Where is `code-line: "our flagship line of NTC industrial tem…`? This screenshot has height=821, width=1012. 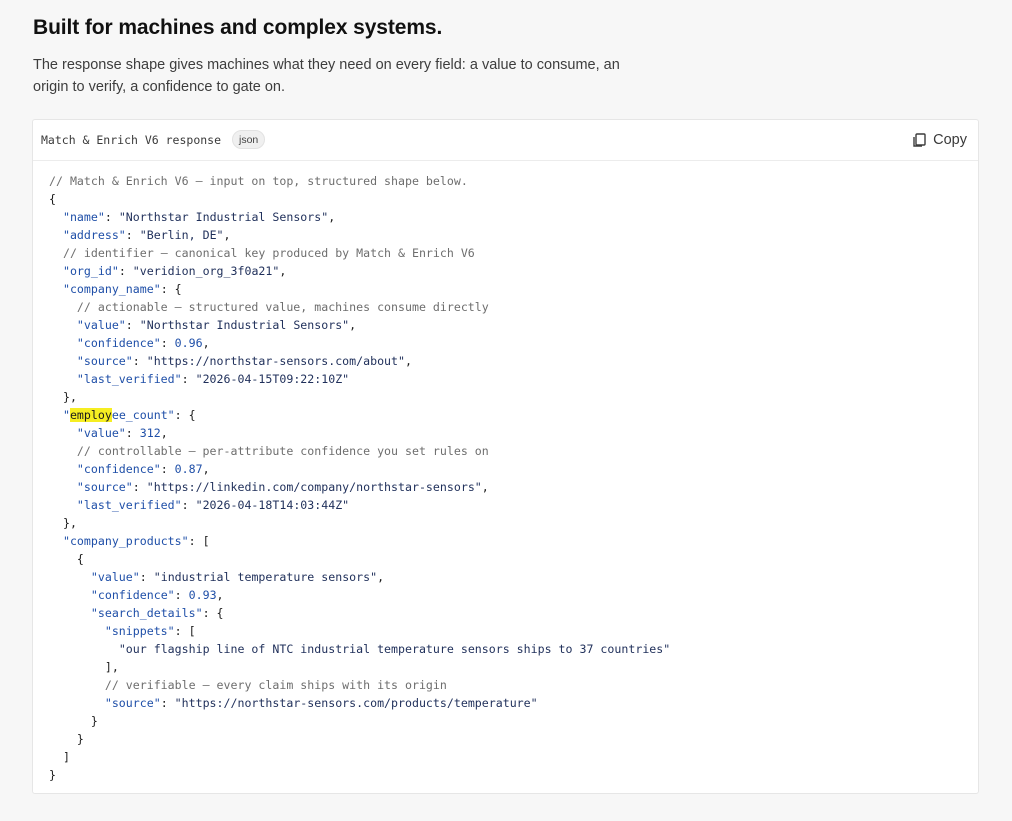
code-line: "our flagship line of NTC industrial tem… is located at coordinates (394, 649).